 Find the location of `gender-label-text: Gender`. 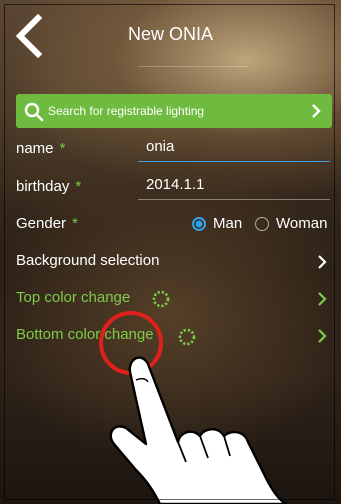

gender-label-text: Gender is located at coordinates (41, 223).